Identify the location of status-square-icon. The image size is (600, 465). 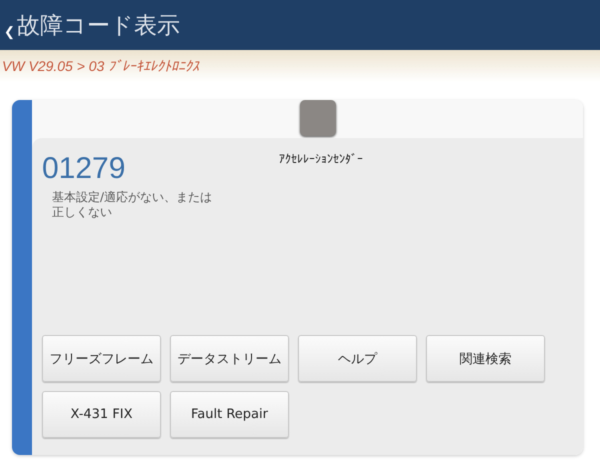
(318, 118).